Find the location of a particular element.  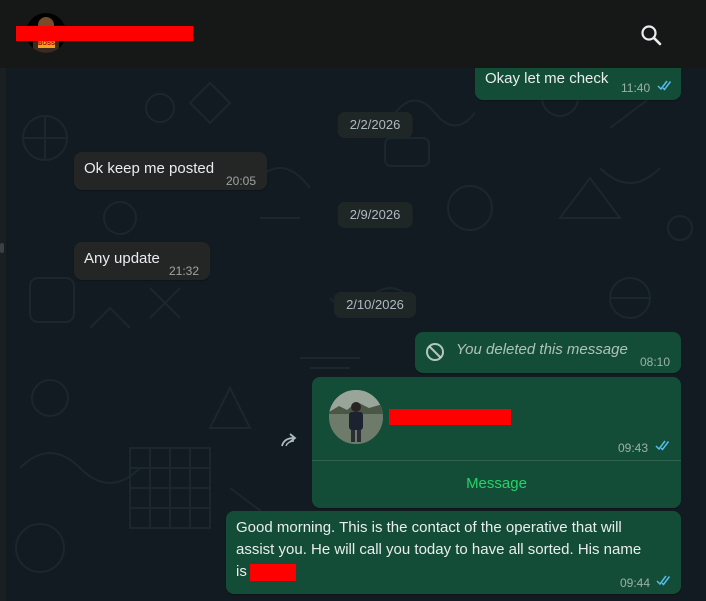

date-separator: 2/9/2026 is located at coordinates (375, 215).